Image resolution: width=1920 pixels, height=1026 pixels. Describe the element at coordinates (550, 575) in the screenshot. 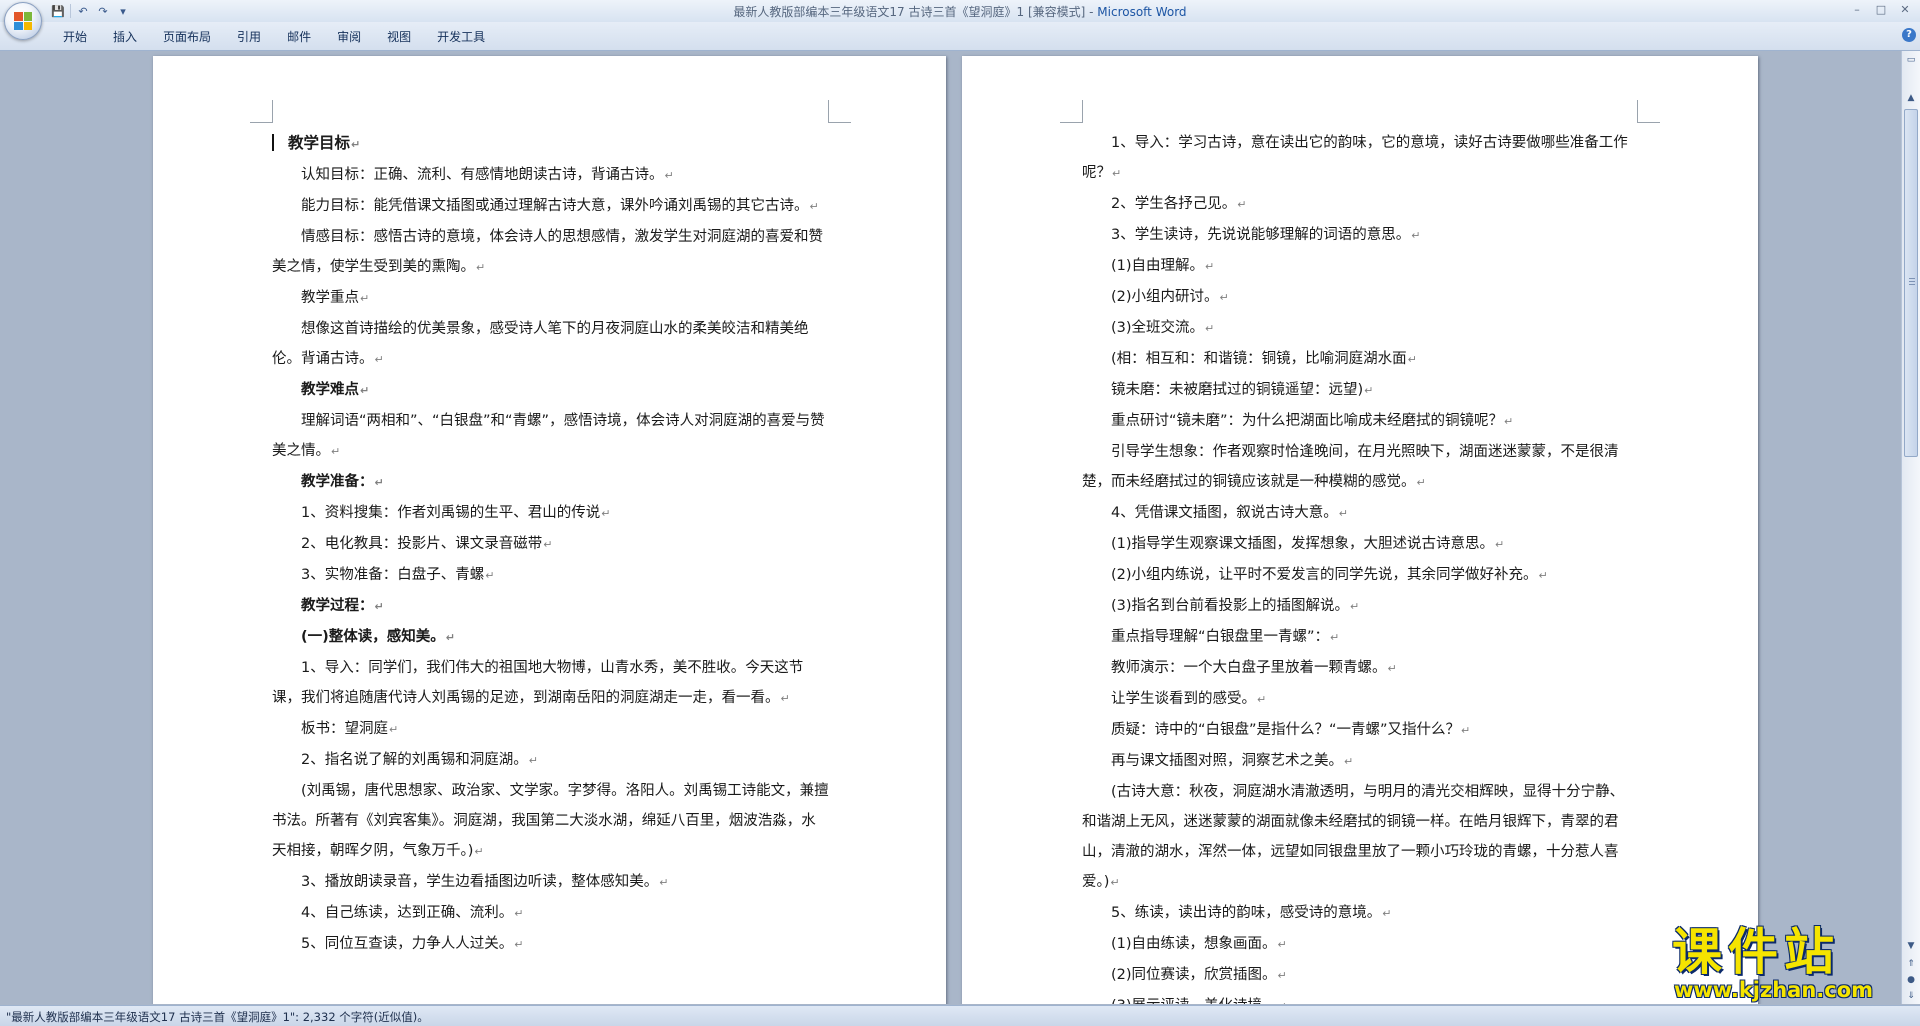

I see `paragraph: 3、实物准备：白盘子、青螺↵` at that location.